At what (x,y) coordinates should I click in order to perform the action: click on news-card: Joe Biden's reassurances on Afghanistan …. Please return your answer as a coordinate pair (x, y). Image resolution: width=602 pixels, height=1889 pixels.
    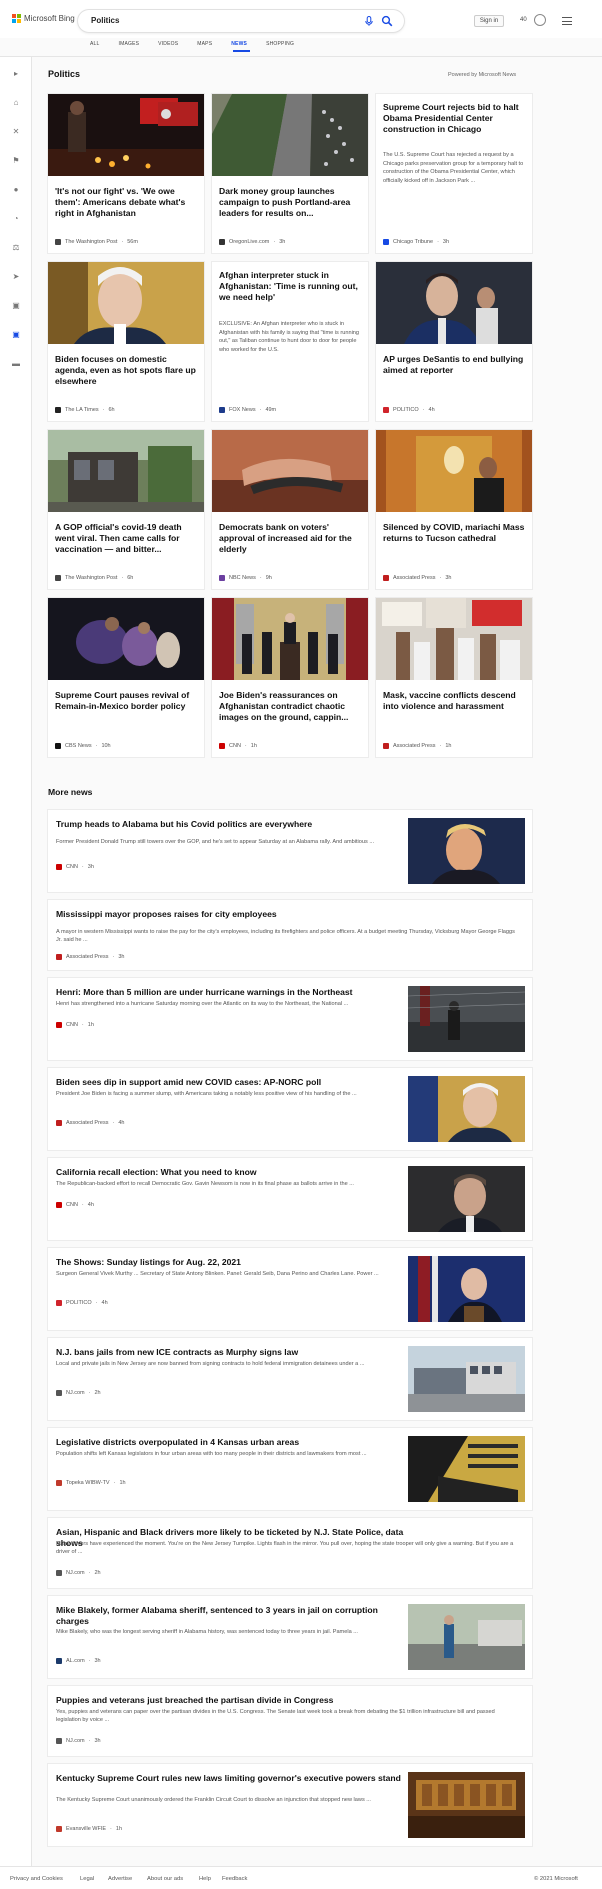
    Looking at the image, I should click on (290, 677).